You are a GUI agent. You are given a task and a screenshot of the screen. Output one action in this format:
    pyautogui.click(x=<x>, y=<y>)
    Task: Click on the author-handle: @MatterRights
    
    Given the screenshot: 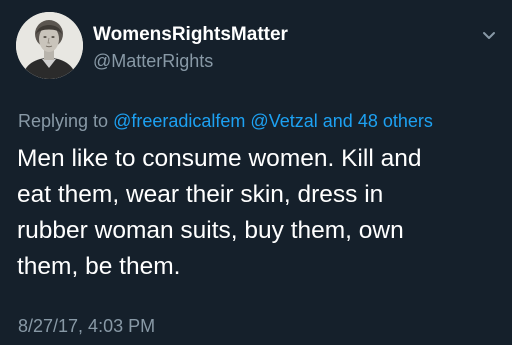 What is the action you would take?
    pyautogui.click(x=153, y=61)
    